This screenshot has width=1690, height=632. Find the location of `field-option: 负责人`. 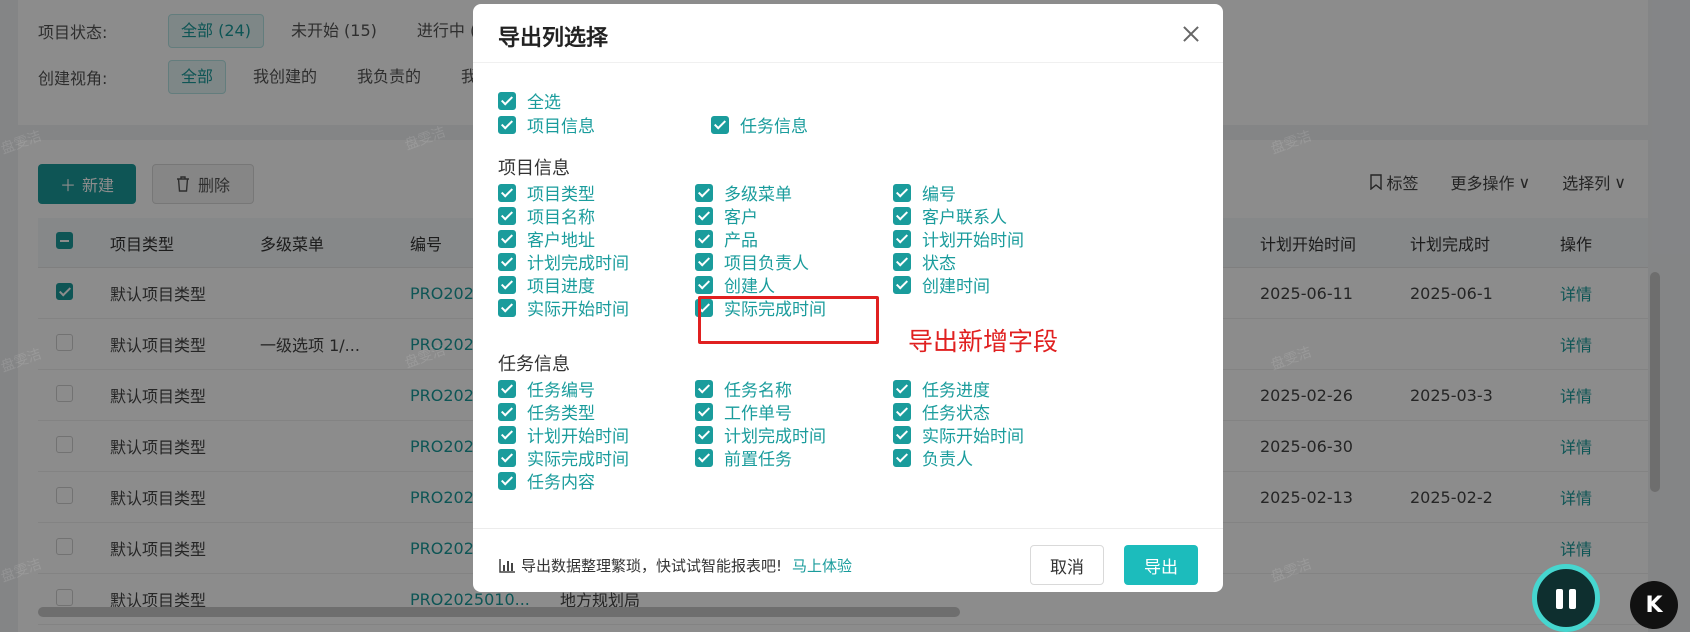

field-option: 负责人 is located at coordinates (933, 457).